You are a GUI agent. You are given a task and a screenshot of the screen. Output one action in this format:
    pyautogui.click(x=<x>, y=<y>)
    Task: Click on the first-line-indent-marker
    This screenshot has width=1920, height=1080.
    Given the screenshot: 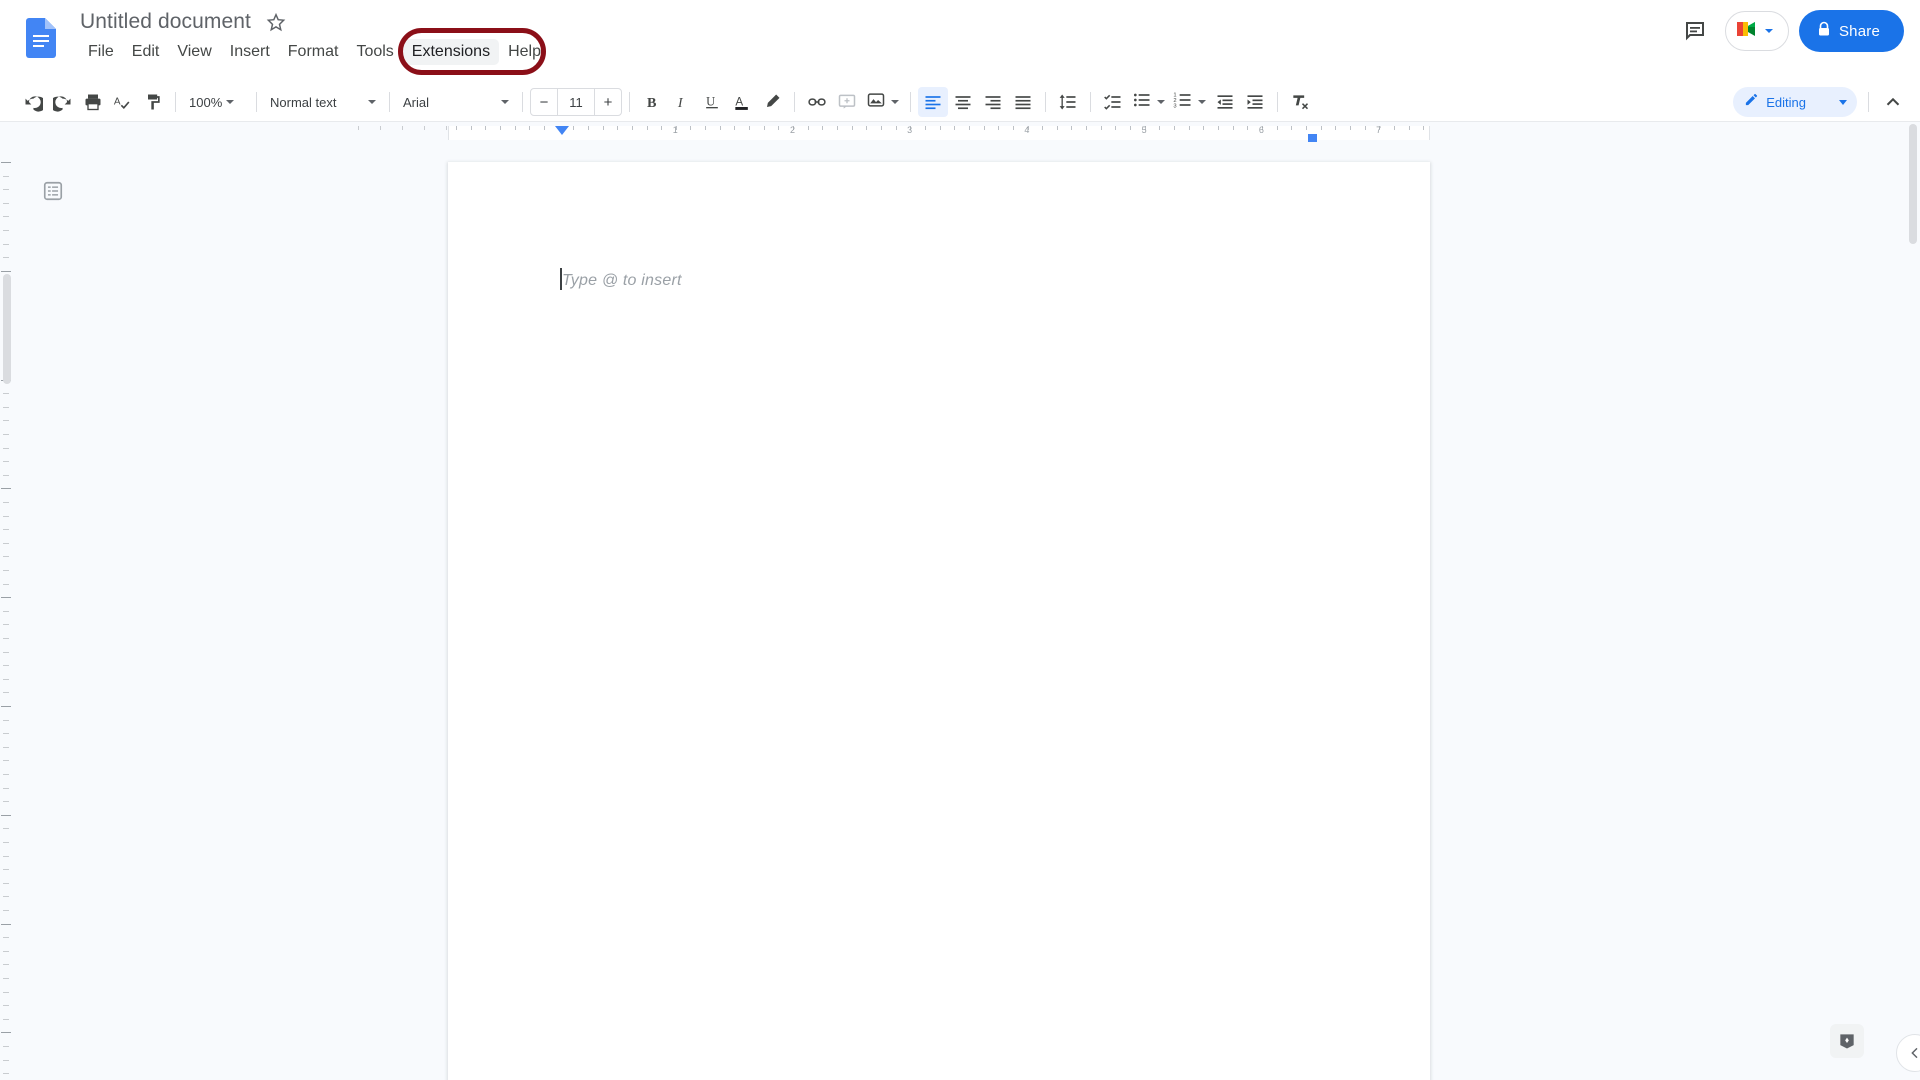 What is the action you would take?
    pyautogui.click(x=562, y=130)
    